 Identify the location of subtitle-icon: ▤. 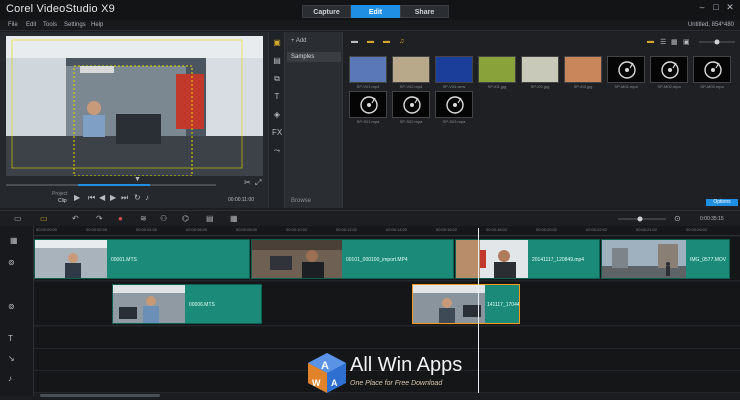
(210, 218).